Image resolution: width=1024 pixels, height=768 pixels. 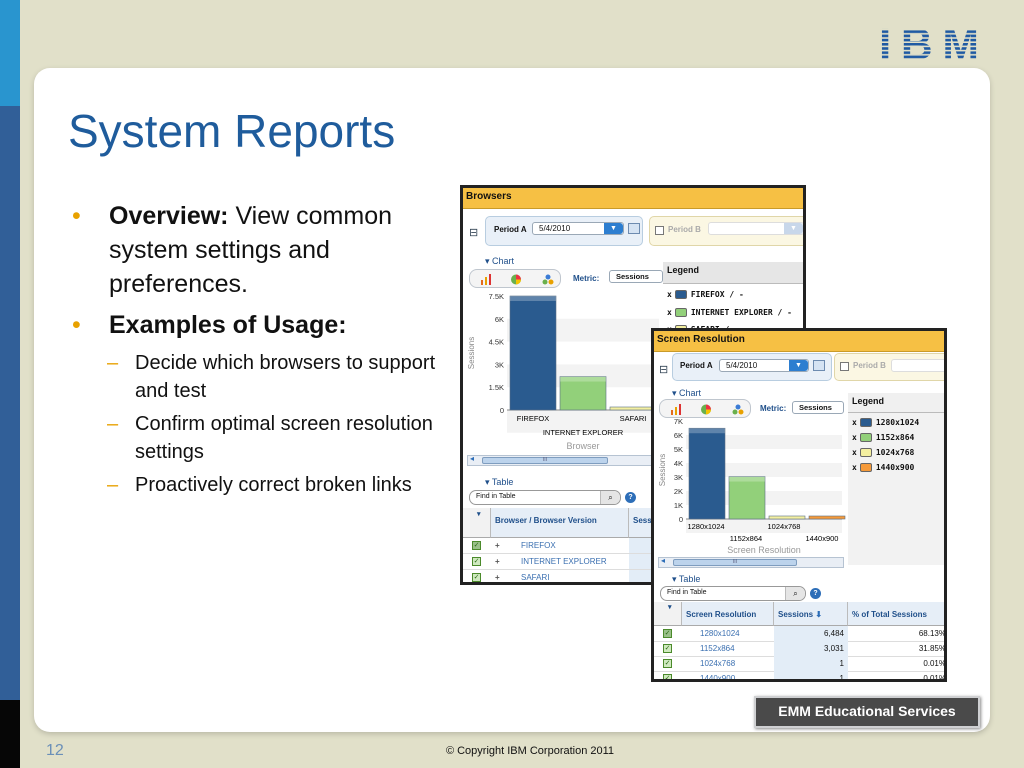 What do you see at coordinates (896, 614) in the screenshot?
I see `column-header-pct-total: % of Total Sessions` at bounding box center [896, 614].